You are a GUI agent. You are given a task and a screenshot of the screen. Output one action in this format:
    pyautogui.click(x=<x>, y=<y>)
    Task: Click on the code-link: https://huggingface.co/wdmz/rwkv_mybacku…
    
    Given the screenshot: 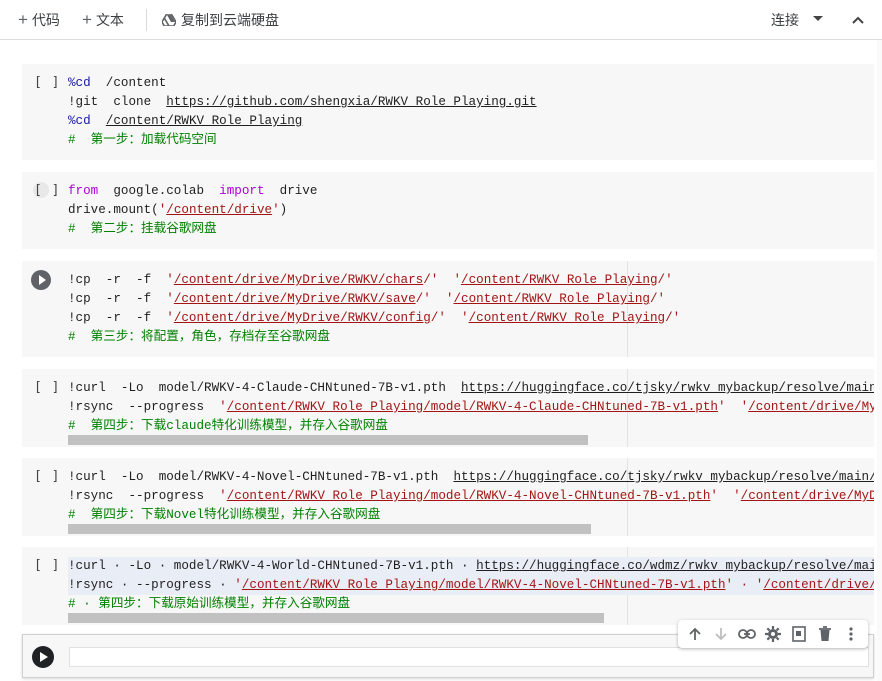 What is the action you would take?
    pyautogui.click(x=675, y=566)
    